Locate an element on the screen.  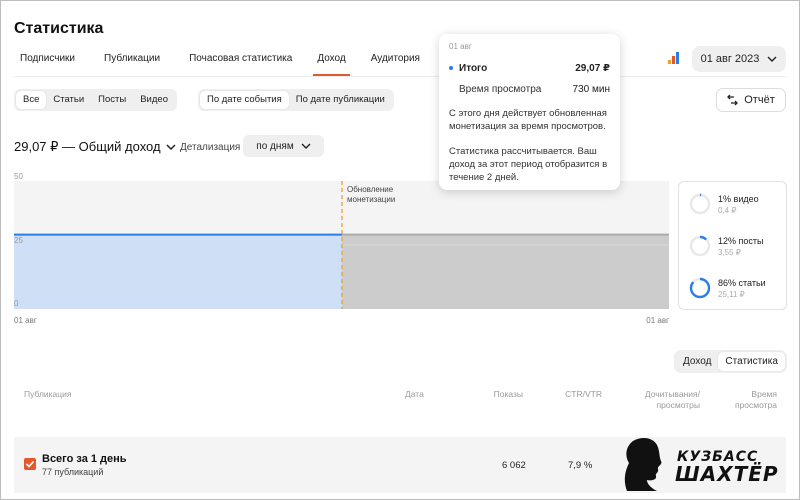
filter-videos: Видео is located at coordinates (154, 100).